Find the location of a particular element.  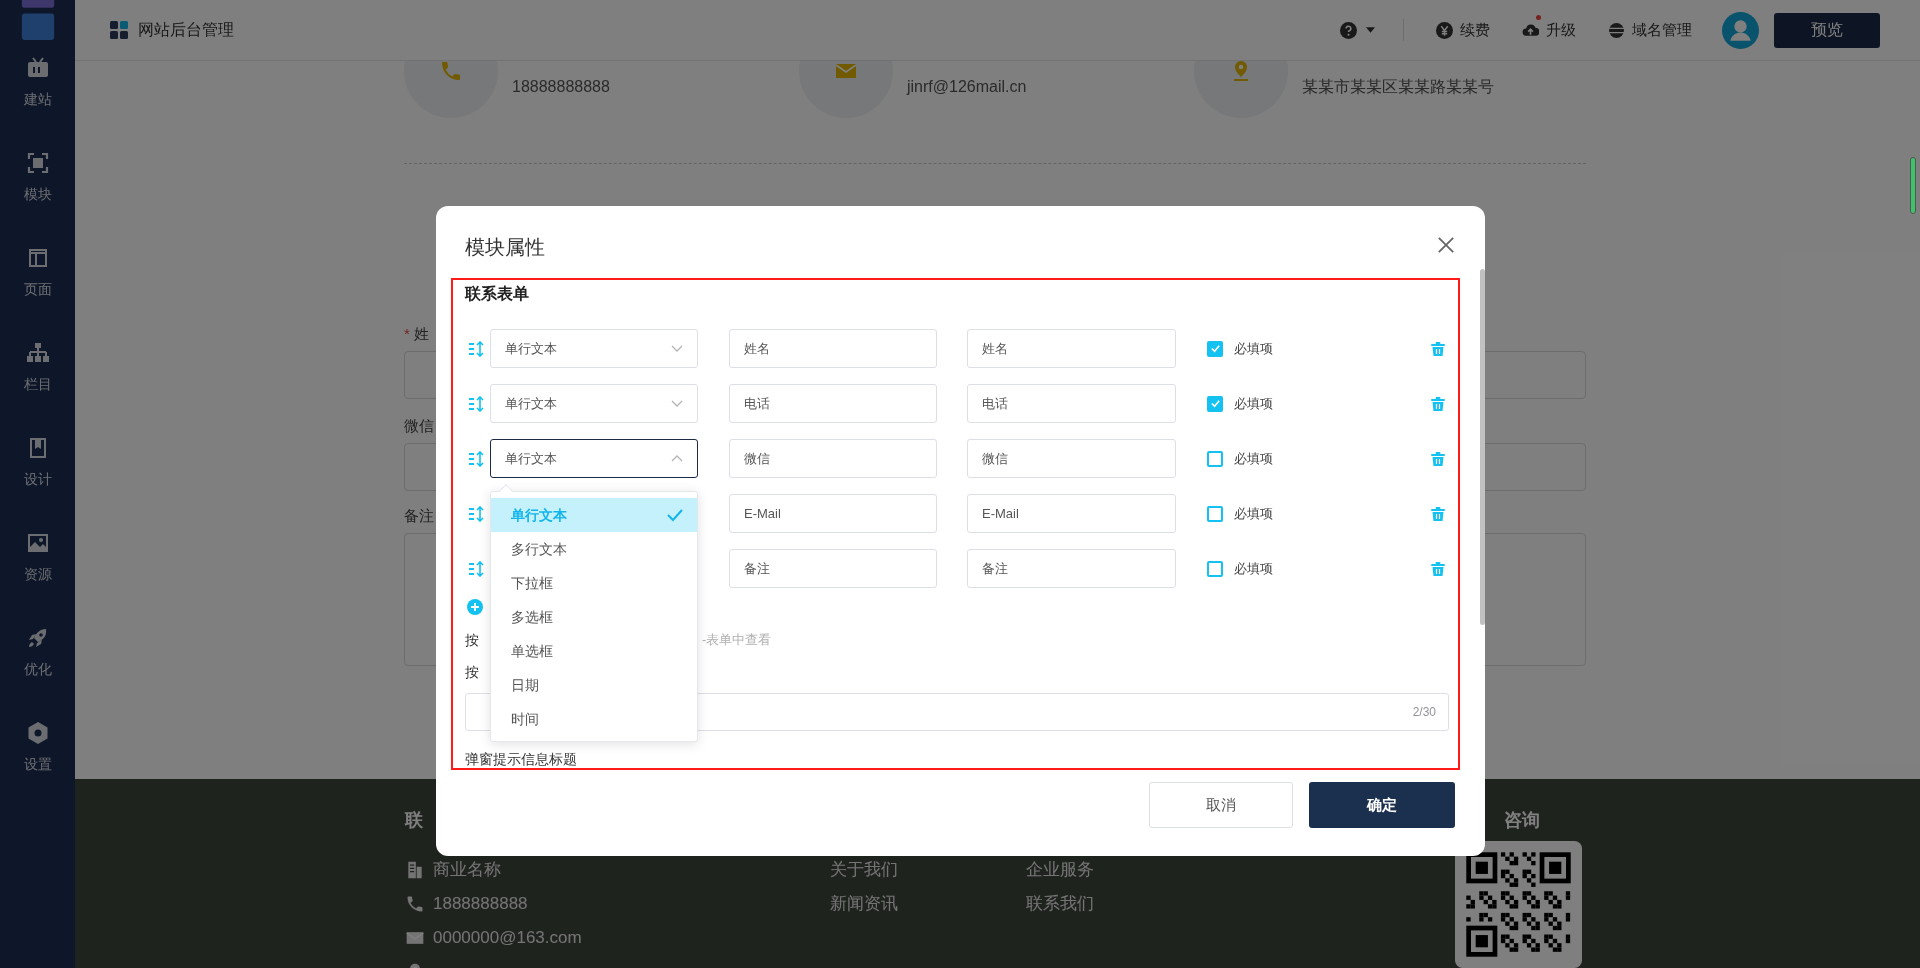

footer-link: 联系我们 is located at coordinates (1060, 904).